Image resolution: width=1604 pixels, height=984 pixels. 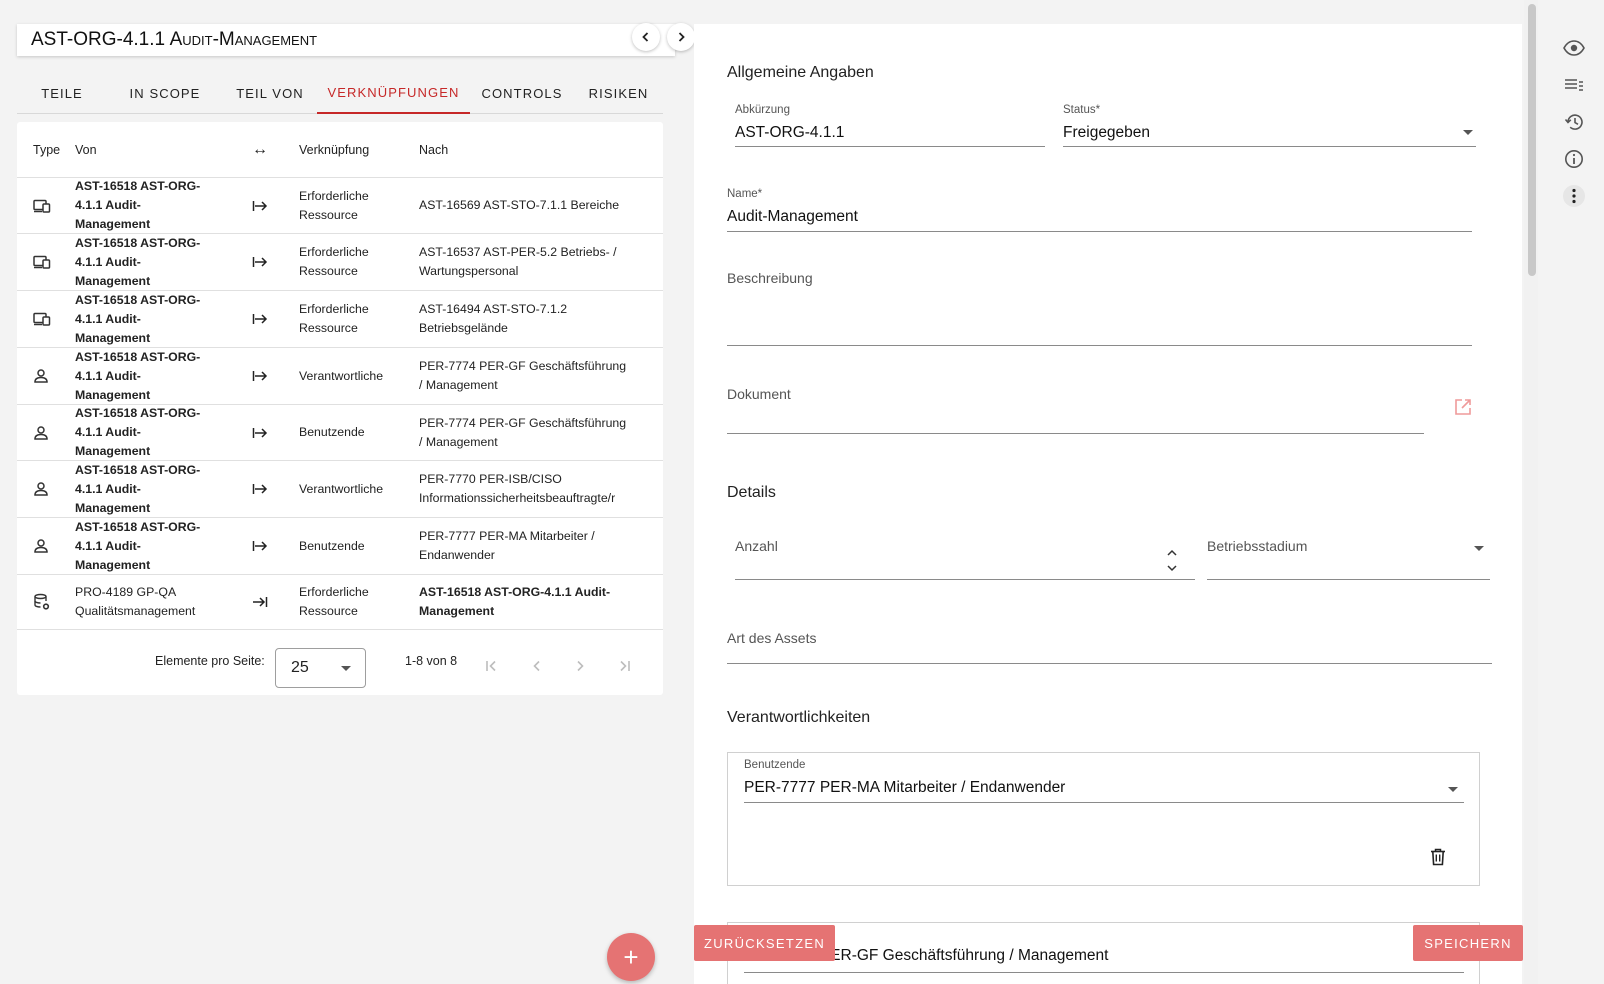 What do you see at coordinates (1438, 859) in the screenshot?
I see `delete-responsibility-button` at bounding box center [1438, 859].